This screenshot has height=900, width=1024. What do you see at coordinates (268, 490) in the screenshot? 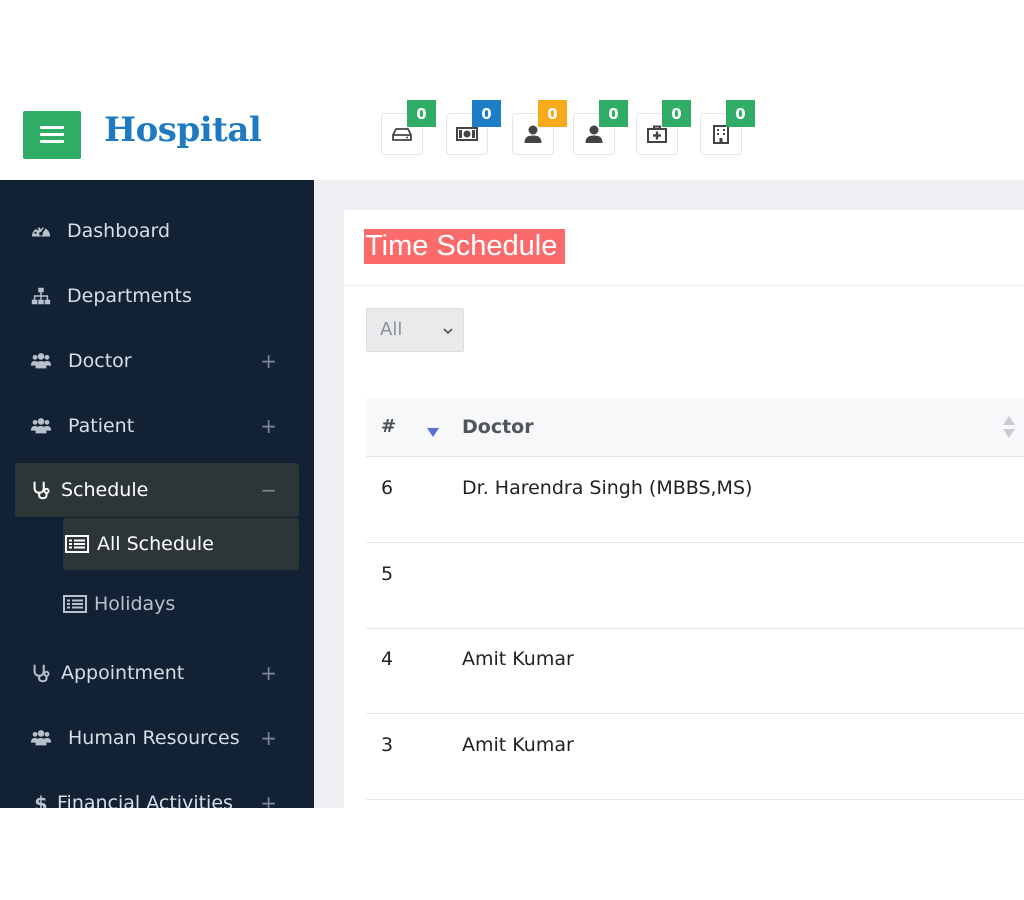
I see `collapse-icon: −` at bounding box center [268, 490].